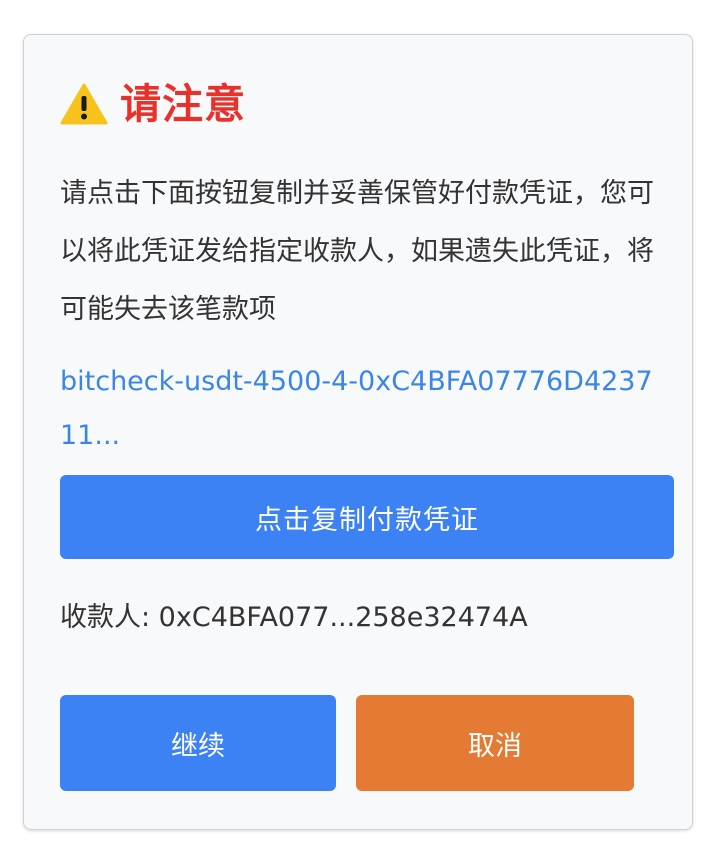 The image size is (716, 856). What do you see at coordinates (183, 104) in the screenshot?
I see `dialog-title: 请注意` at bounding box center [183, 104].